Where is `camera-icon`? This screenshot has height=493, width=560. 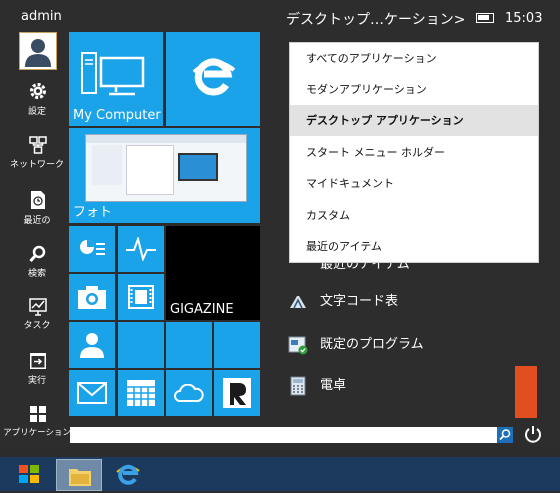
camera-icon is located at coordinates (92, 297).